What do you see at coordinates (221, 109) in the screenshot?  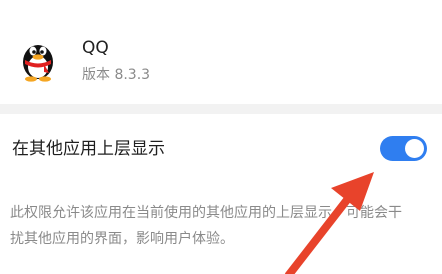 I see `section-divider` at bounding box center [221, 109].